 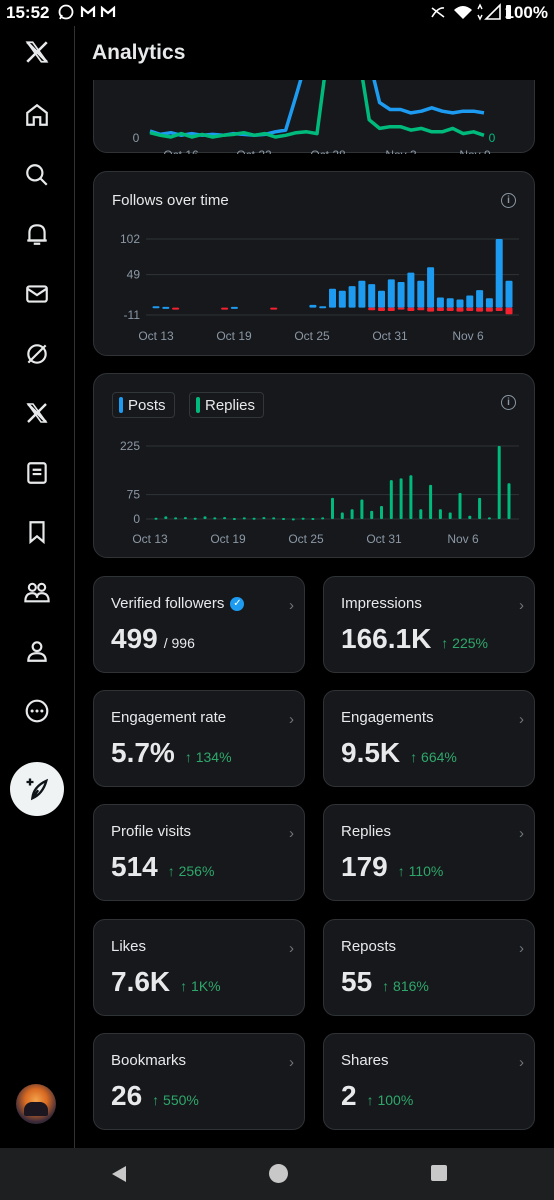 I want to click on stat-change: ↑ 816%, so click(x=405, y=986).